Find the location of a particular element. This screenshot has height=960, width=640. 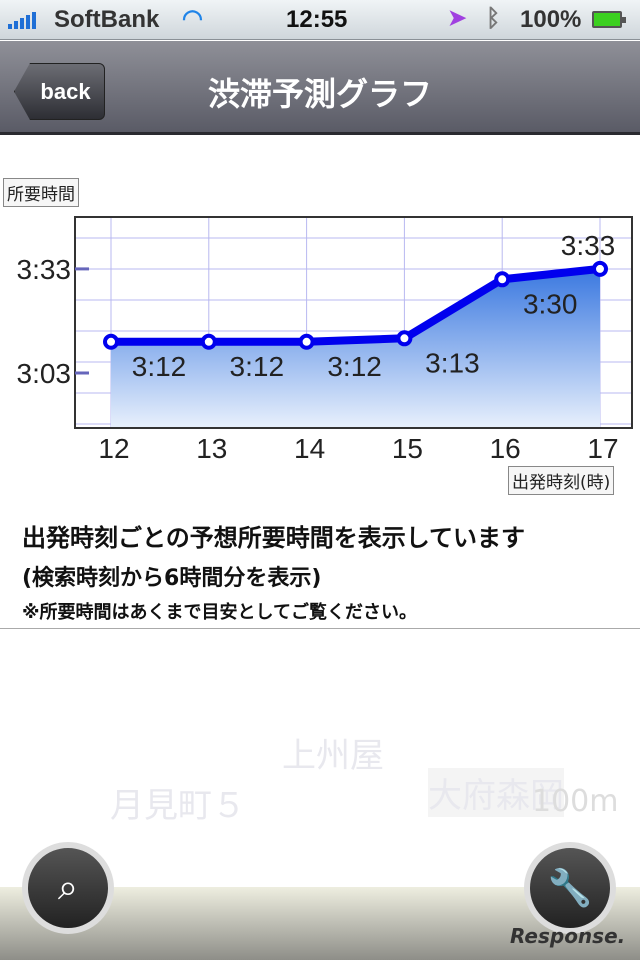

data-label: 3:13 is located at coordinates (452, 362).